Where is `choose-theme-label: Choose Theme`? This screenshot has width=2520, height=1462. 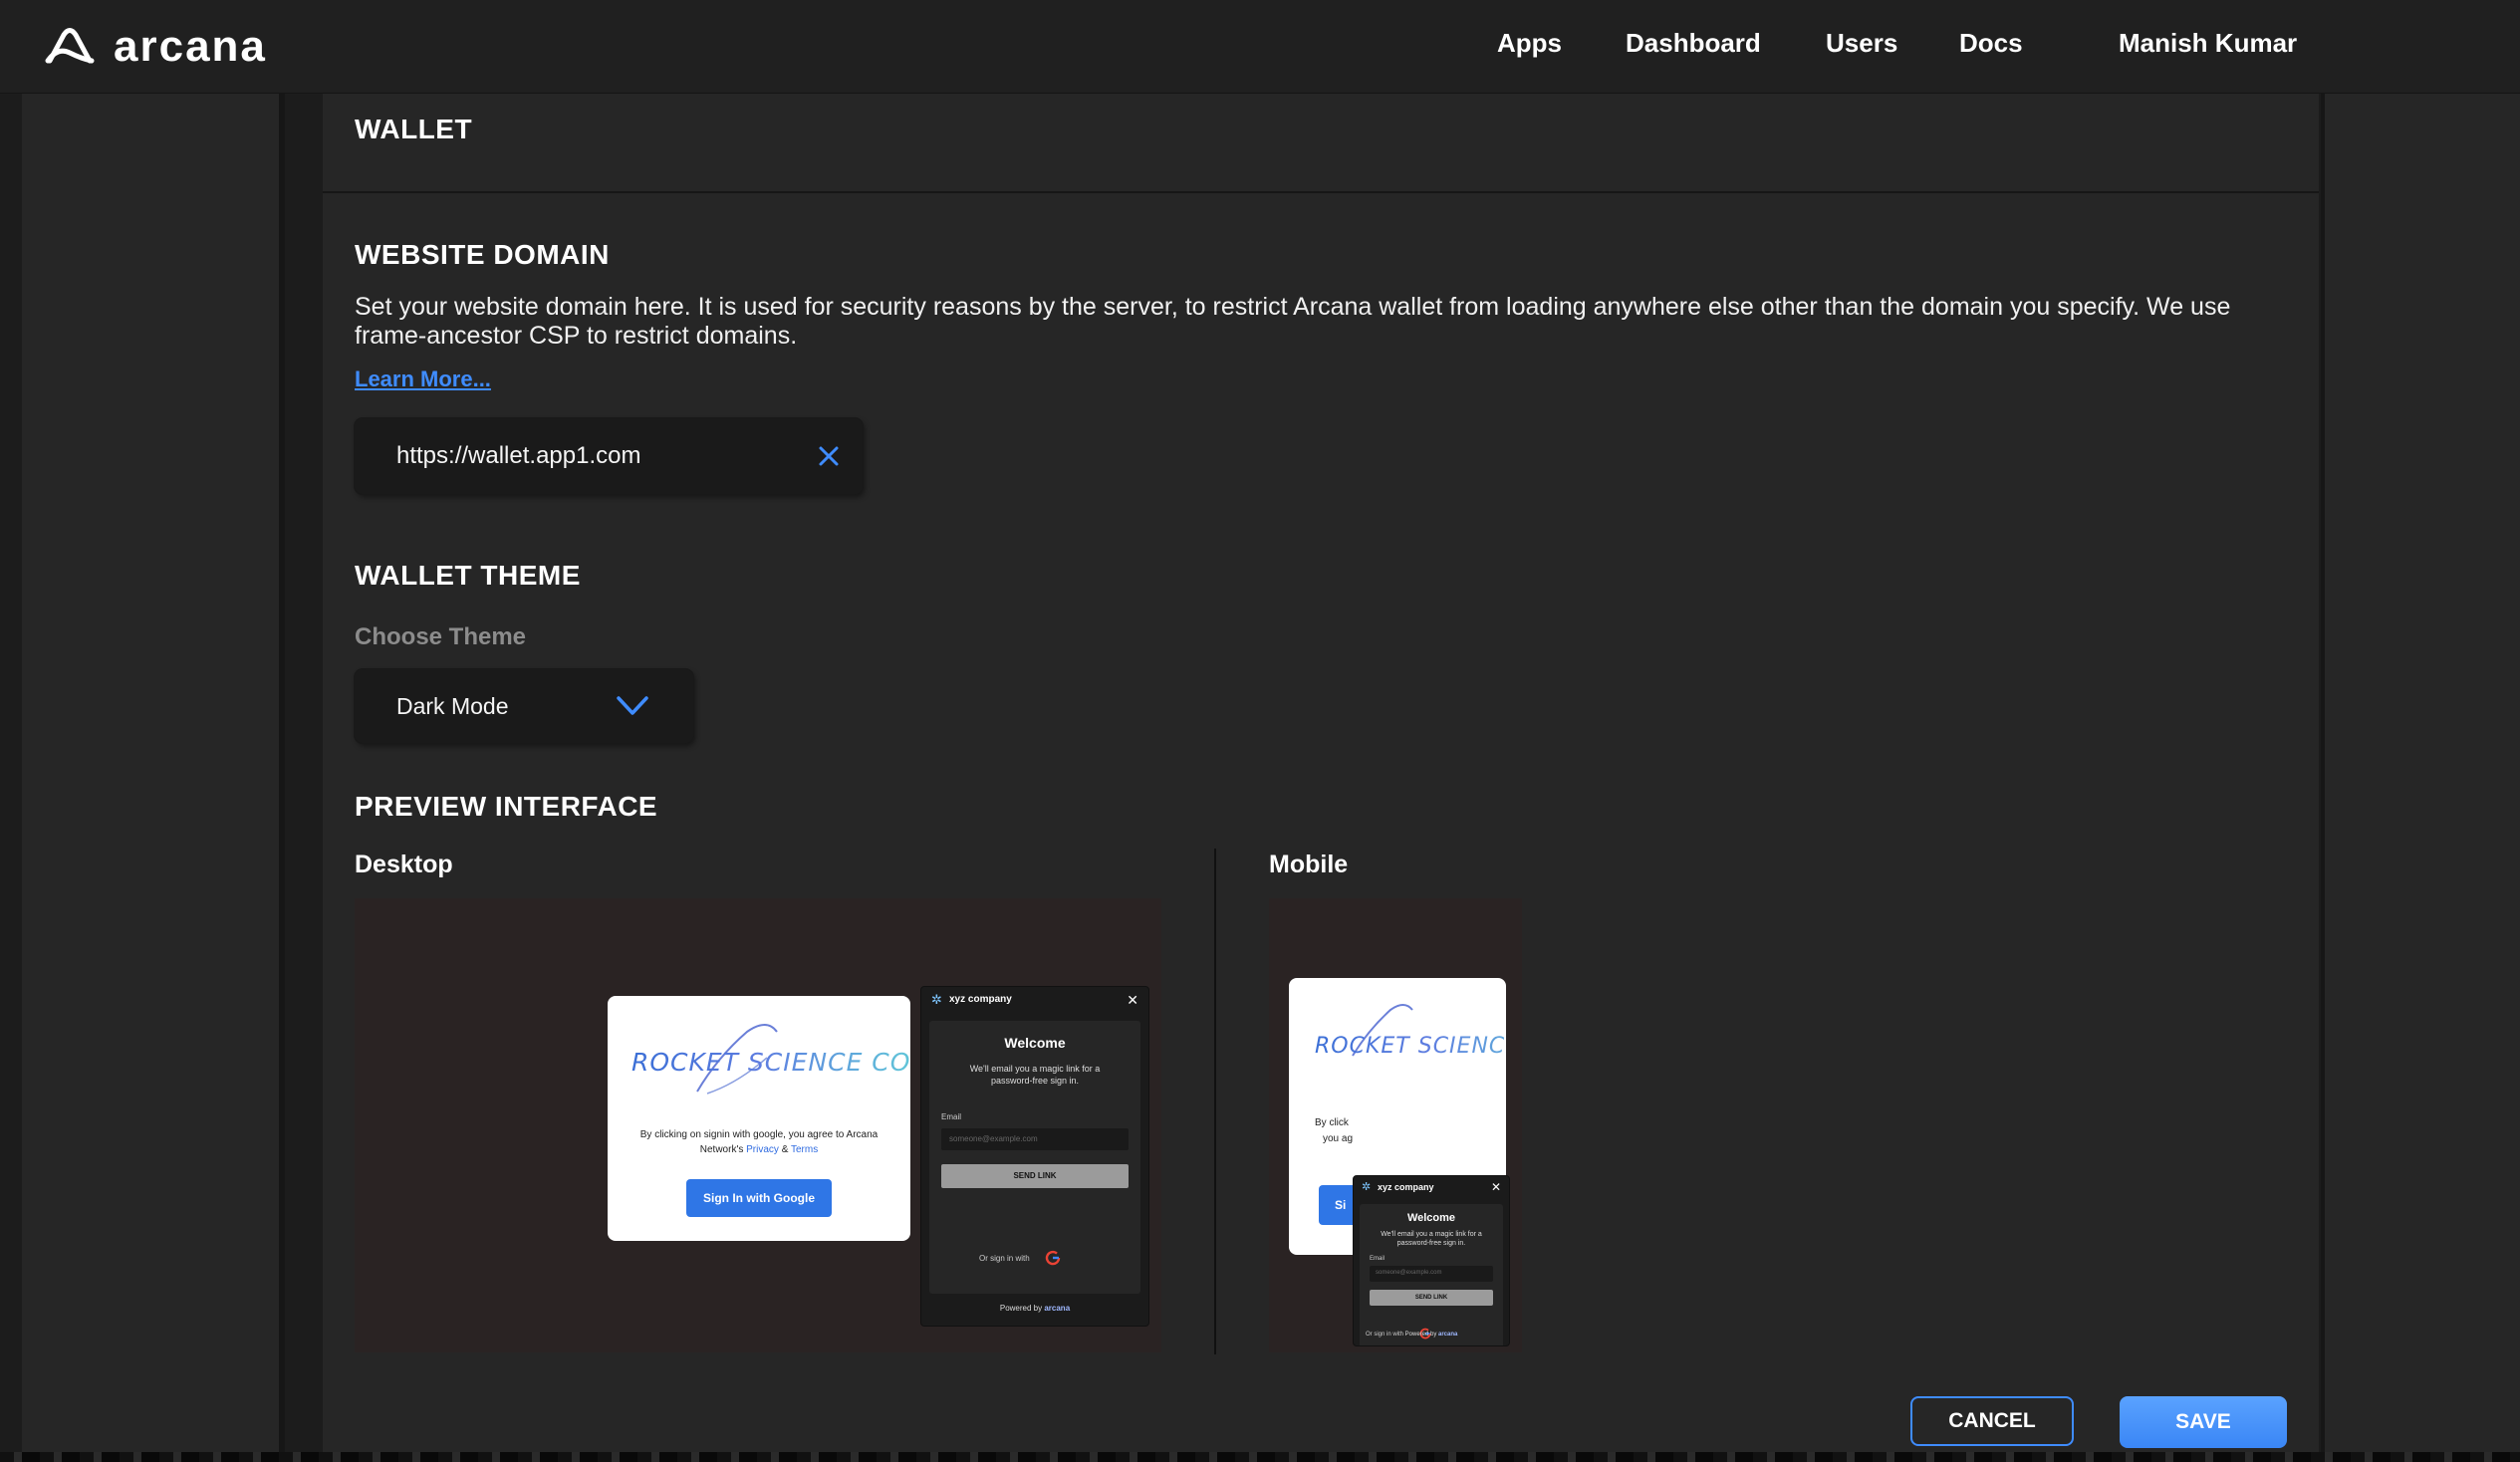
choose-theme-label: Choose Theme is located at coordinates (441, 636).